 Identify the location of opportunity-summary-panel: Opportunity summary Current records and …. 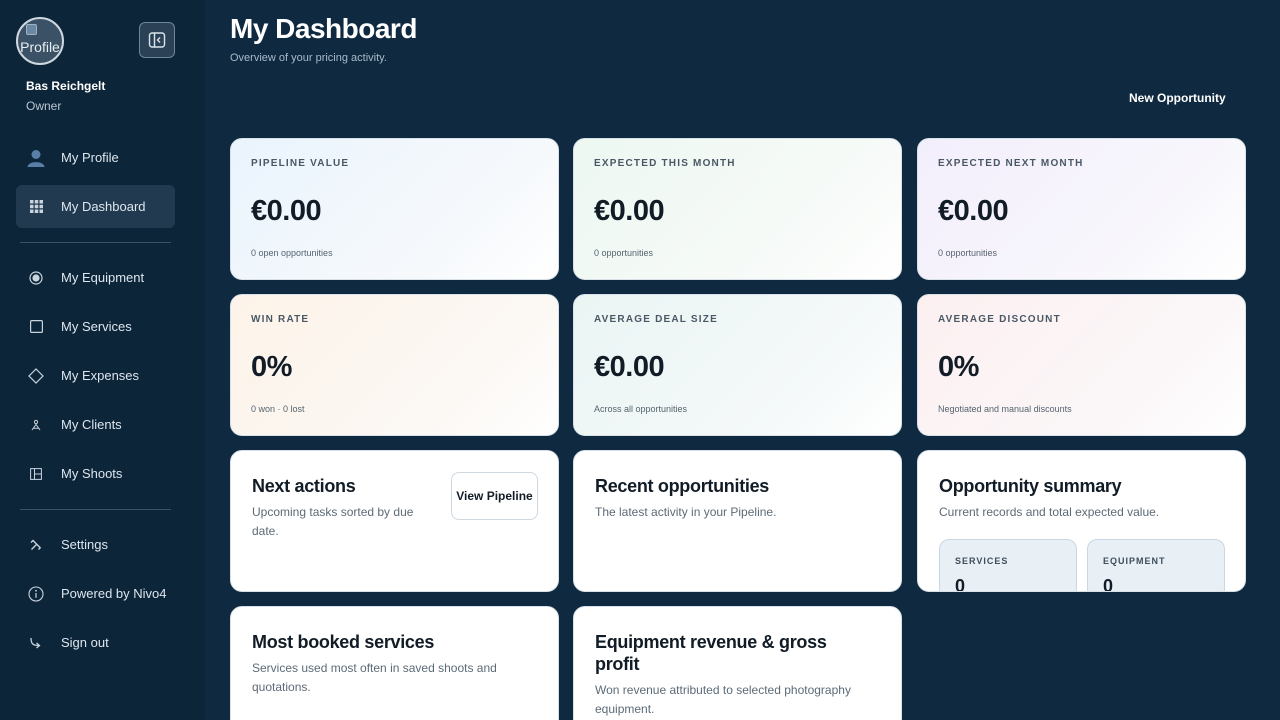
(1081, 521).